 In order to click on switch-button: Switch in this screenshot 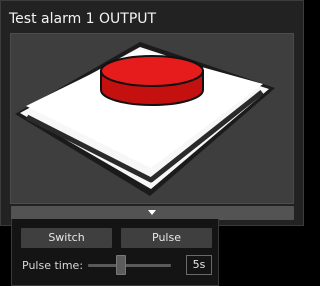, I will do `click(66, 238)`.